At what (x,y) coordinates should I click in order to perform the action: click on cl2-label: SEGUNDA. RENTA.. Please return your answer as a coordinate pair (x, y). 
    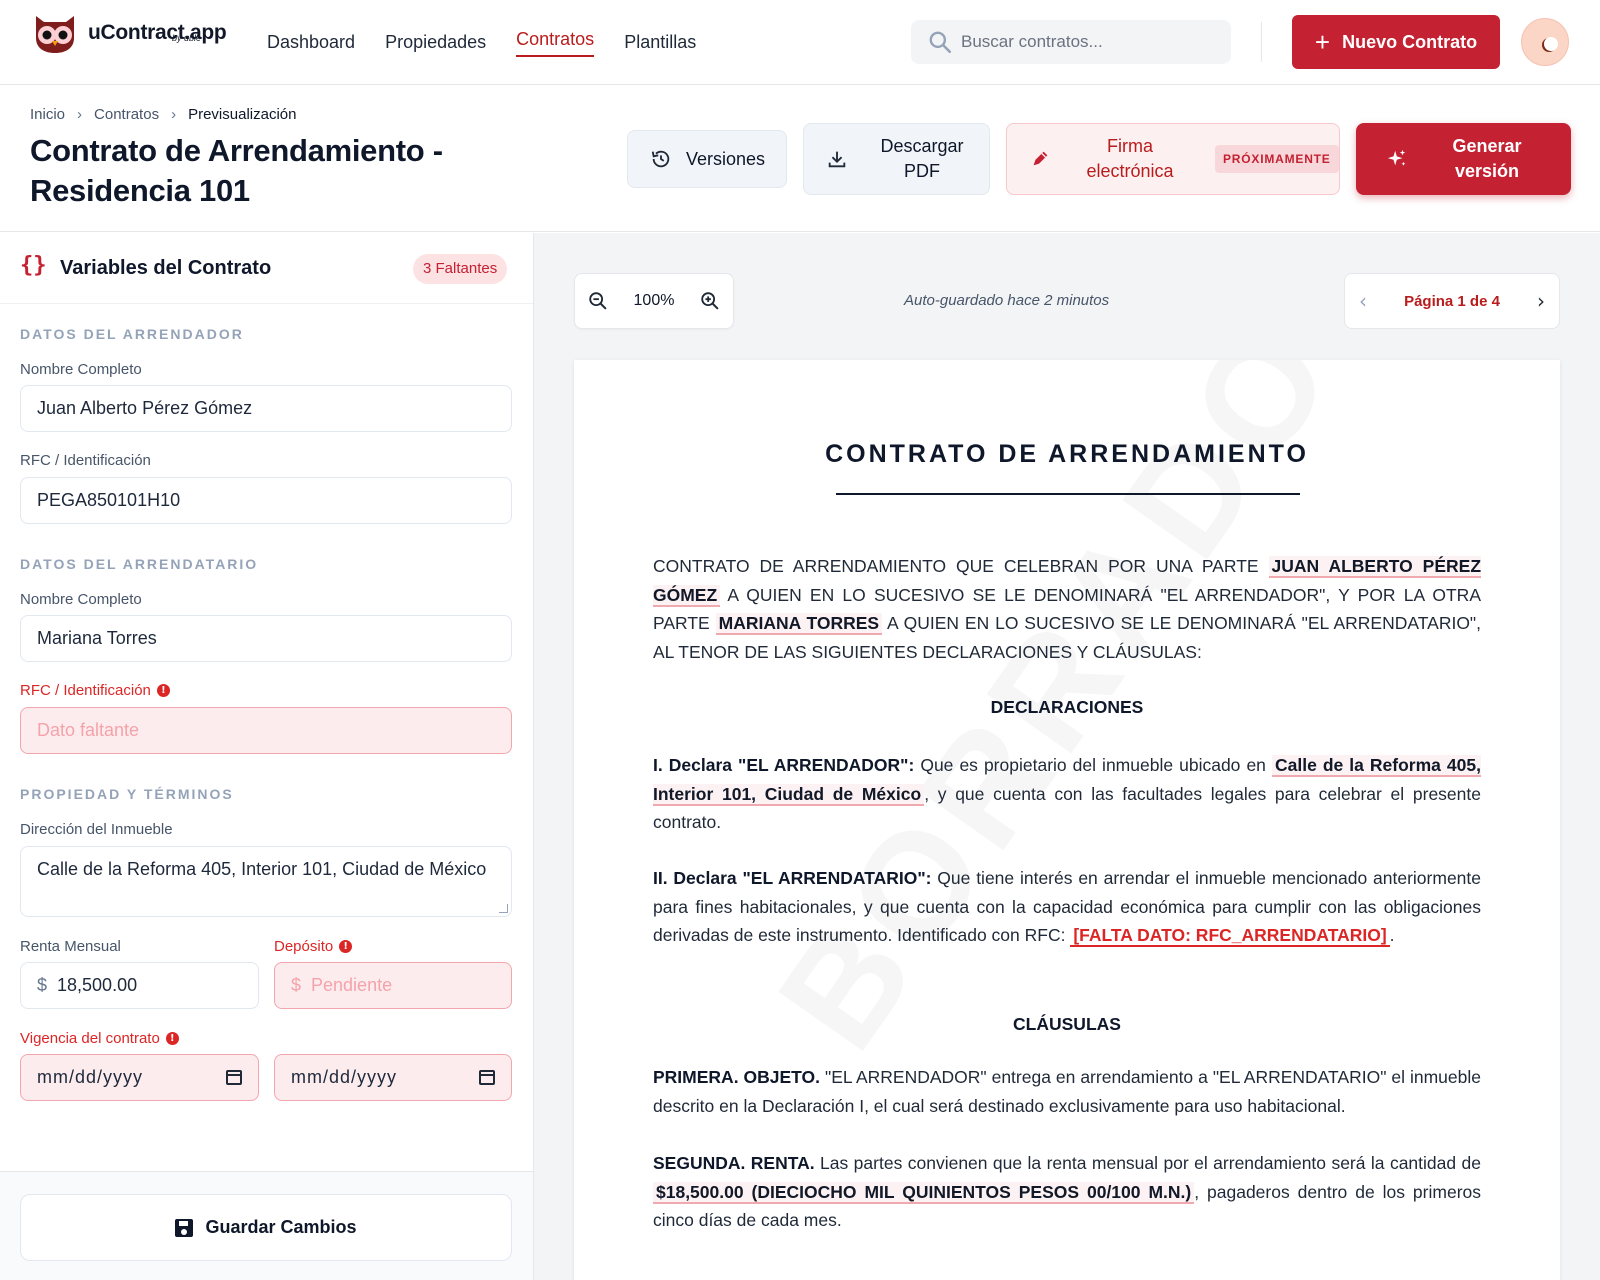
    Looking at the image, I should click on (734, 1163).